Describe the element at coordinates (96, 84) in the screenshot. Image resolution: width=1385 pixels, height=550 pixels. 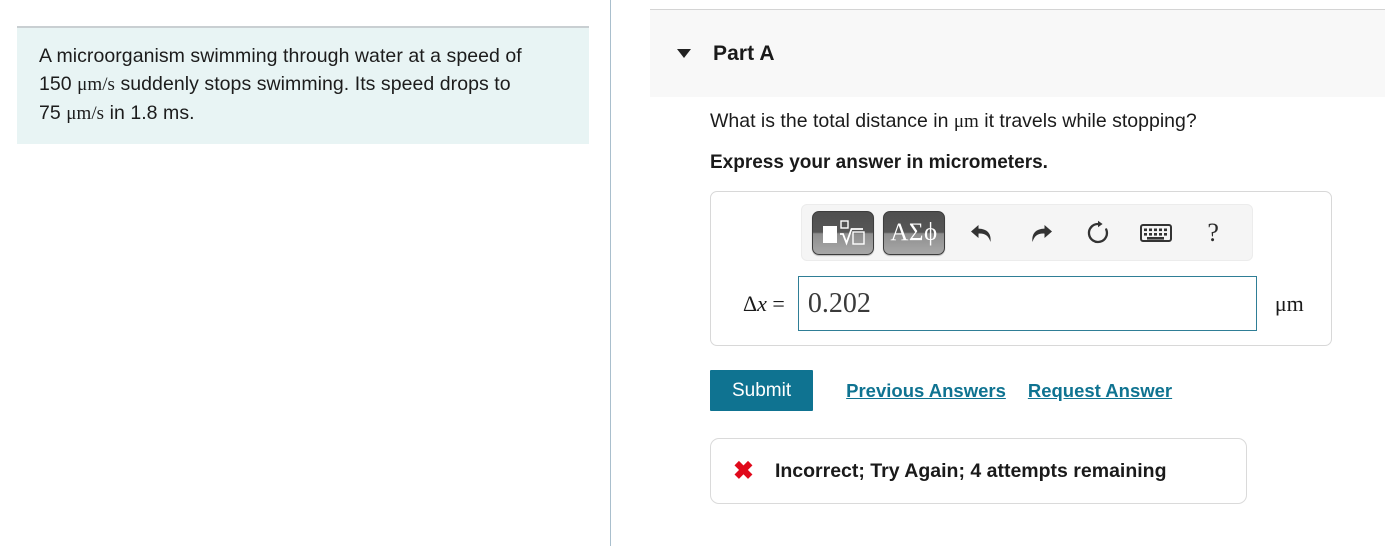
I see `problem-line-2-unit: μm/s` at that location.